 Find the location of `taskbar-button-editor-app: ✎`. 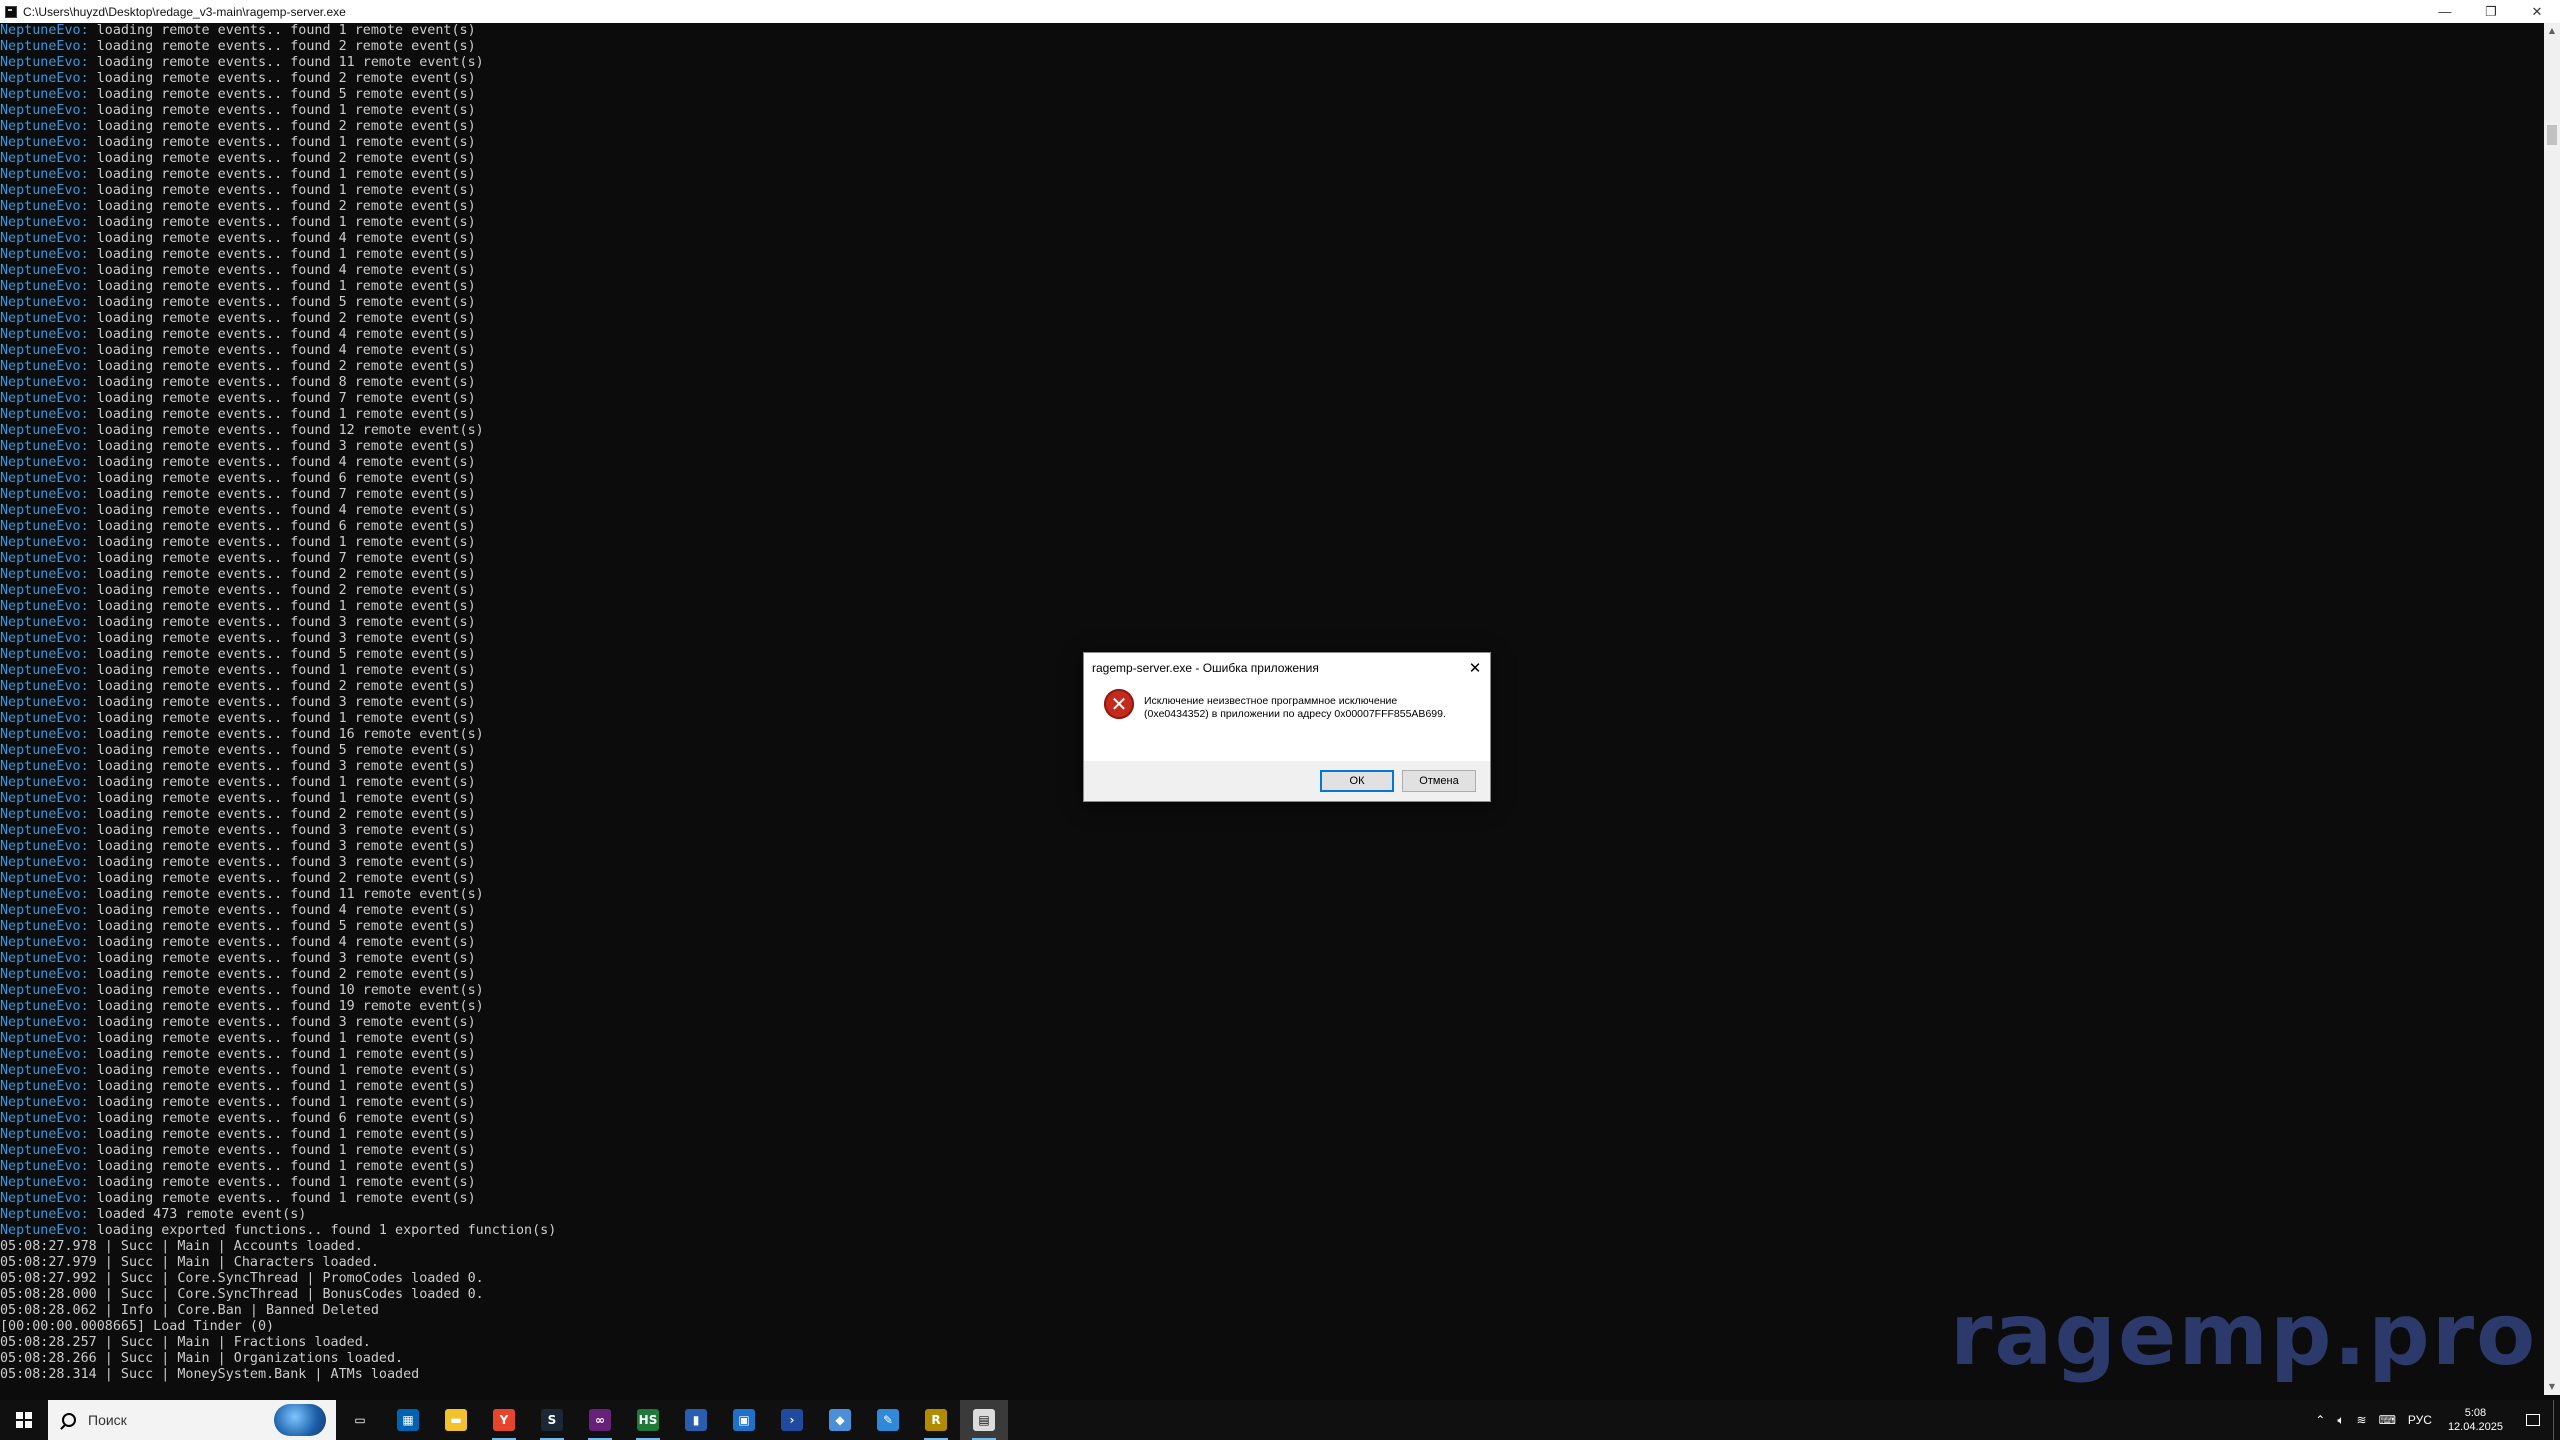

taskbar-button-editor-app: ✎ is located at coordinates (888, 1420).